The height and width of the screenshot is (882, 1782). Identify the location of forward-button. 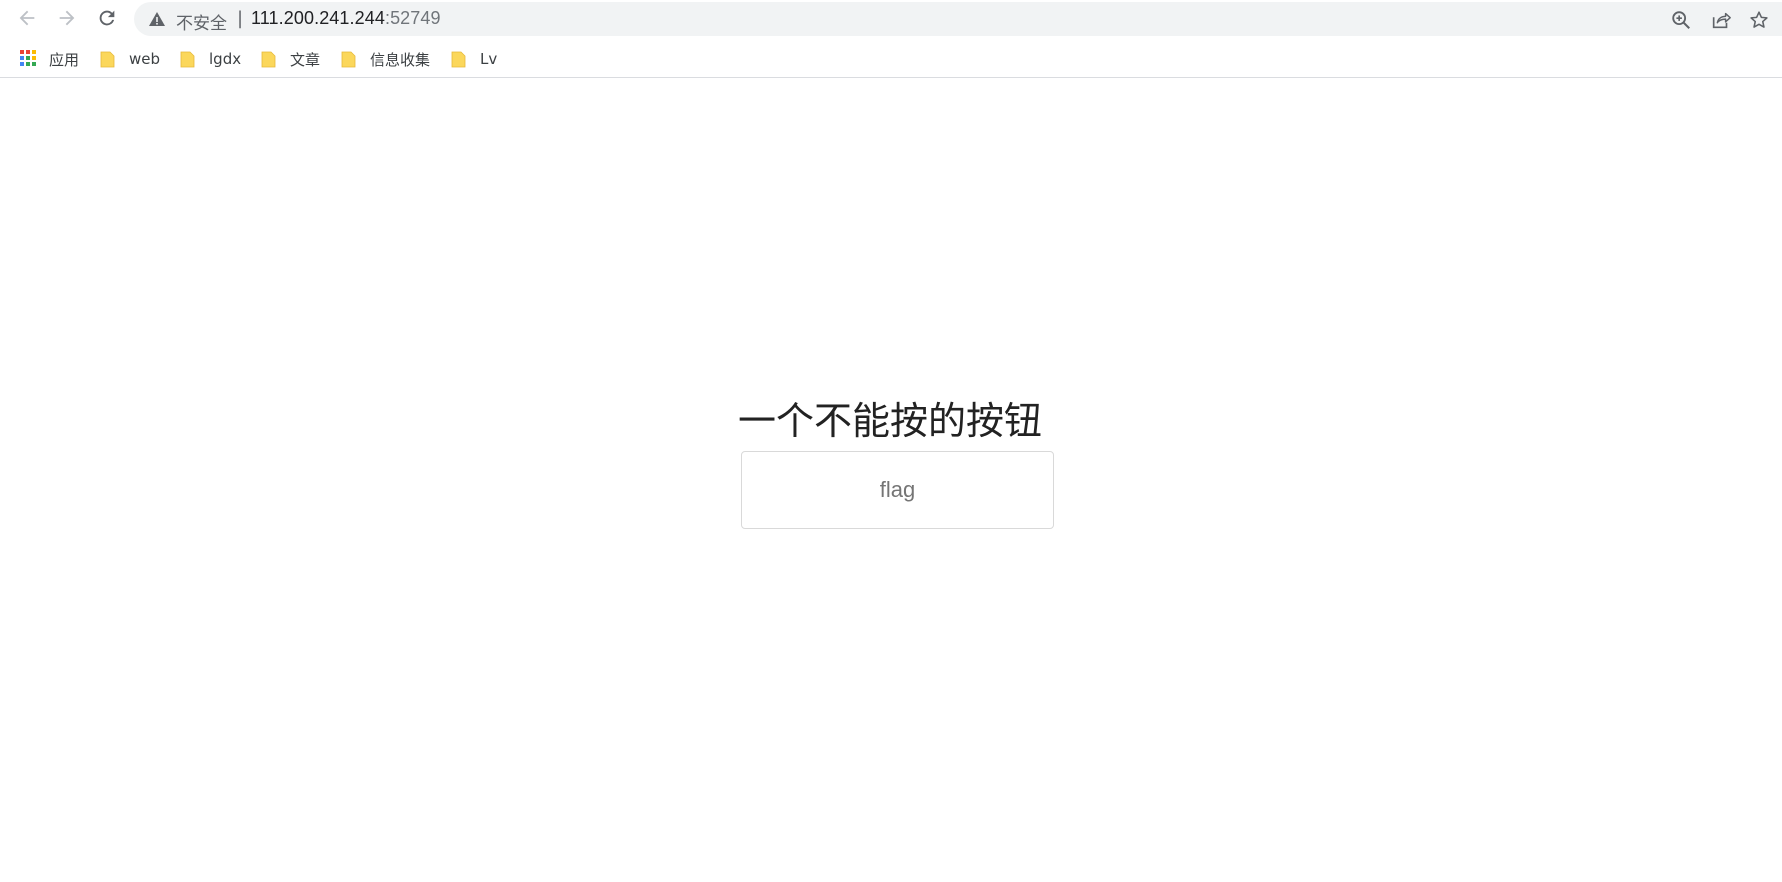
(67, 18).